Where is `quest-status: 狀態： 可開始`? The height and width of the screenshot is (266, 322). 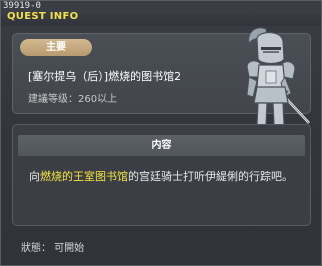 quest-status: 狀態： 可開始 is located at coordinates (53, 248).